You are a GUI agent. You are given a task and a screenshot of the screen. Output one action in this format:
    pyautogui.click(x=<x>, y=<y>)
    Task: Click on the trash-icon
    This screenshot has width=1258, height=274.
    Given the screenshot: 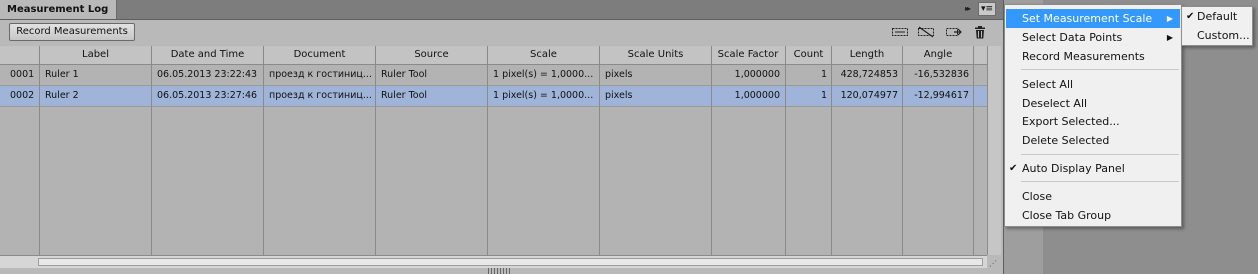 What is the action you would take?
    pyautogui.click(x=980, y=32)
    